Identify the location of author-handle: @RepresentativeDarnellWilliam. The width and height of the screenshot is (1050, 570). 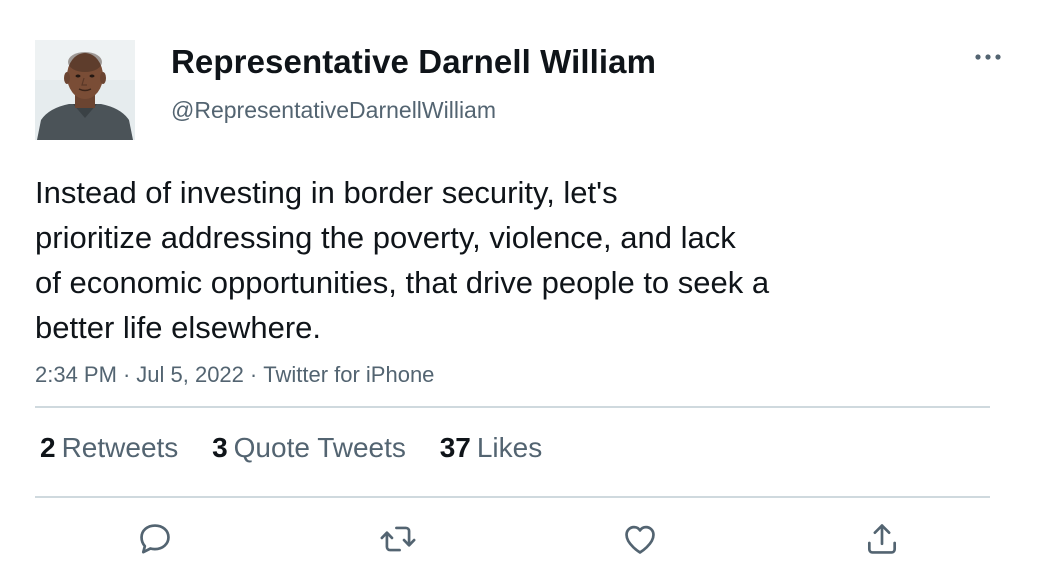
(333, 110).